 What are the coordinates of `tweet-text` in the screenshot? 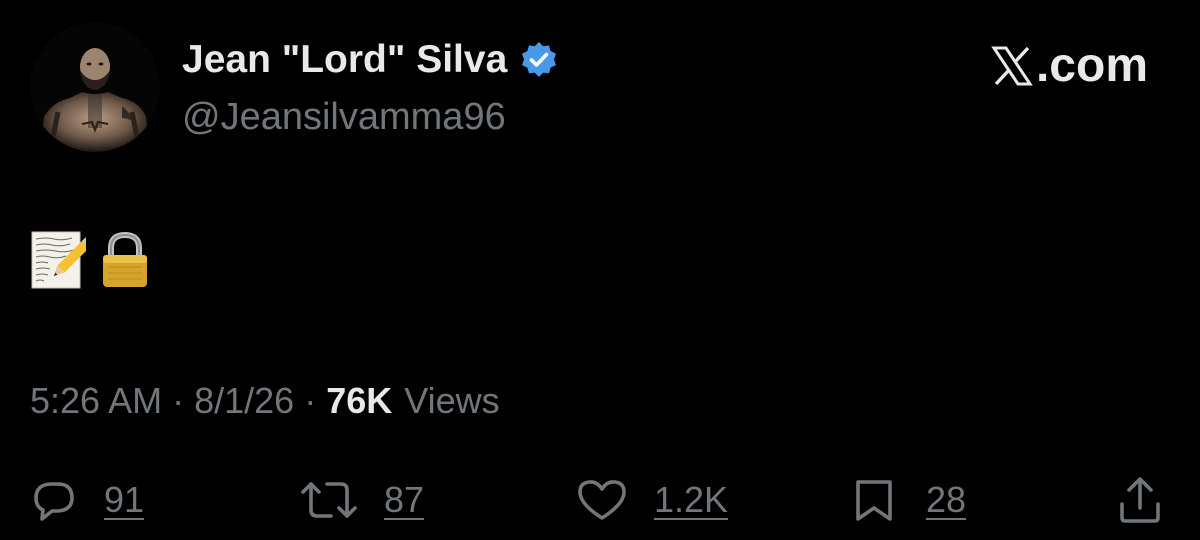 It's located at (90, 262).